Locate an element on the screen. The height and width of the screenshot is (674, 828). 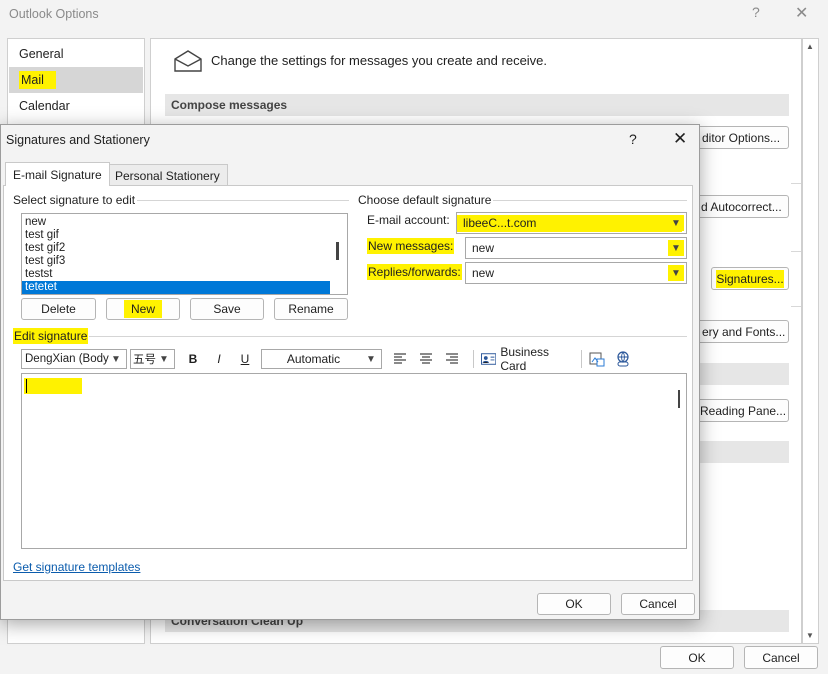
nav-item-label: Mail is located at coordinates (37, 80).